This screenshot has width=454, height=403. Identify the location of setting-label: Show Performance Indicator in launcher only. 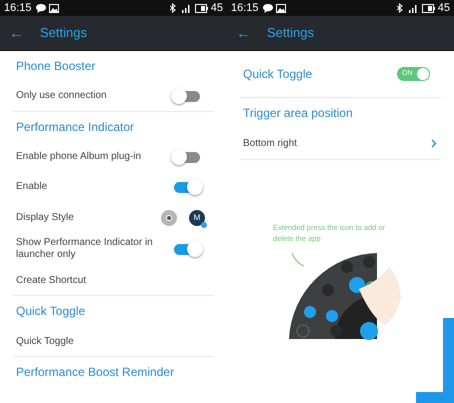
(85, 249).